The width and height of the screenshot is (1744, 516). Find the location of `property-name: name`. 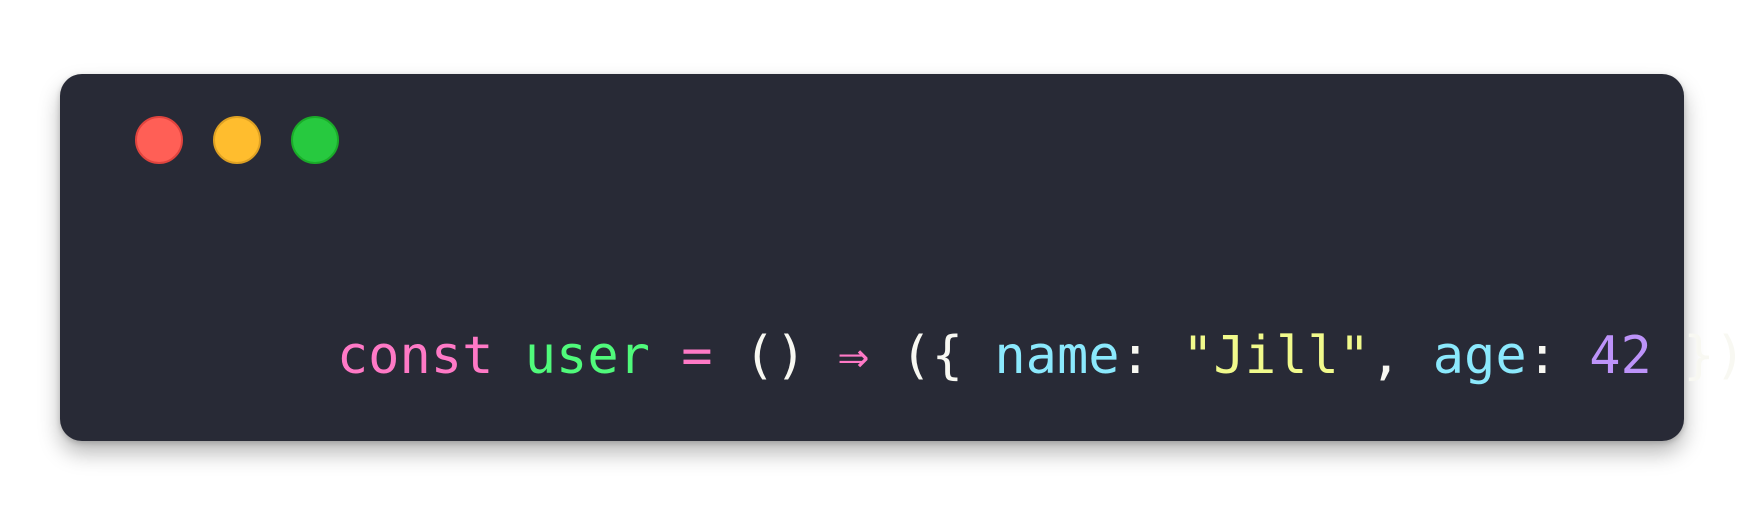

property-name: name is located at coordinates (1057, 356).